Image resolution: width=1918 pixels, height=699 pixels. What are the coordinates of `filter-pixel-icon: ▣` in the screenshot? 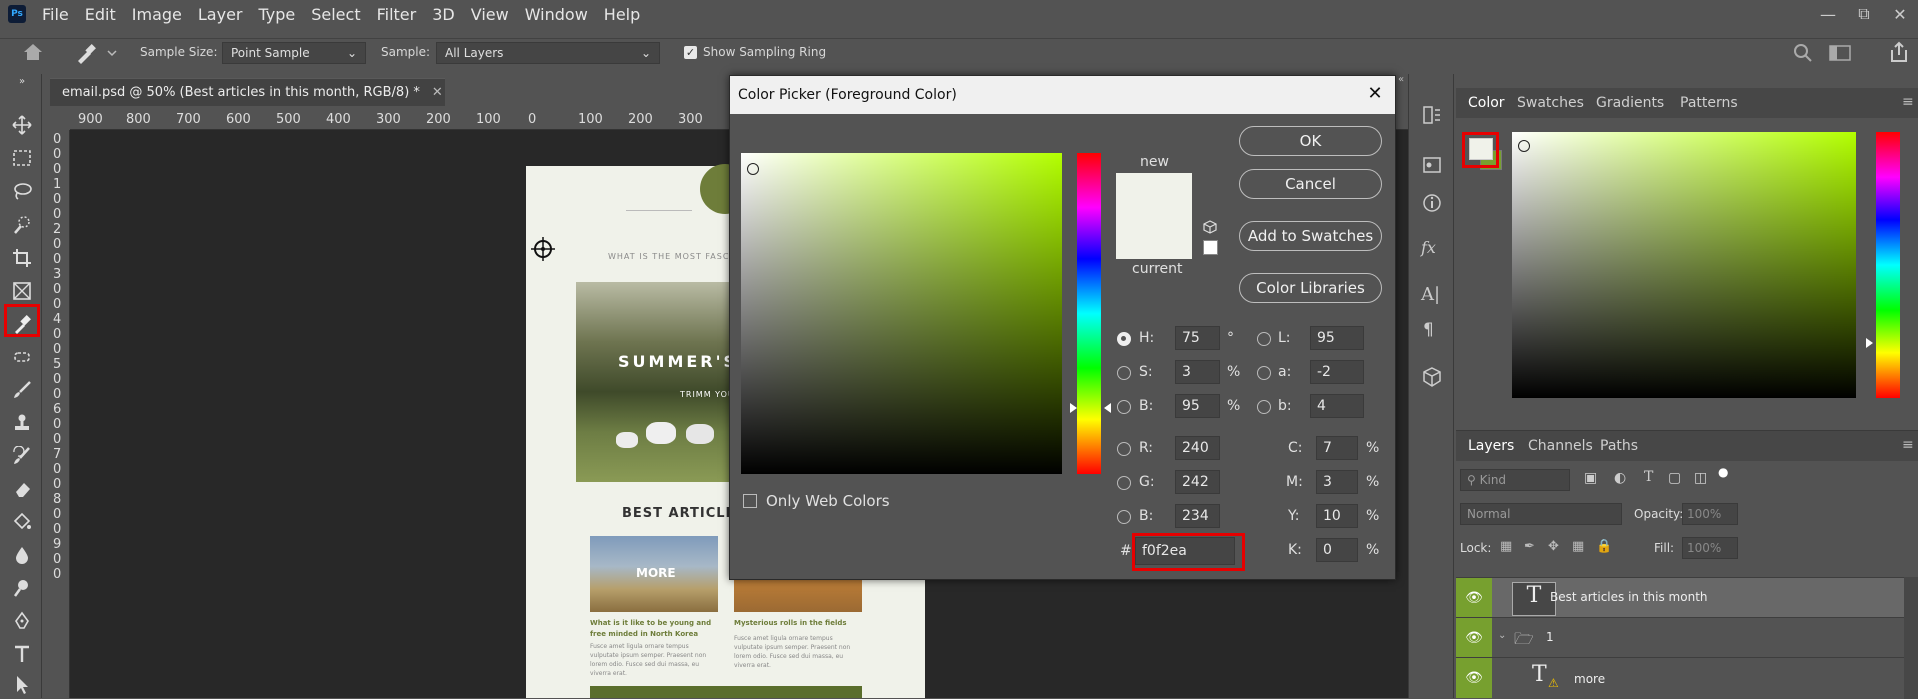 It's located at (1590, 478).